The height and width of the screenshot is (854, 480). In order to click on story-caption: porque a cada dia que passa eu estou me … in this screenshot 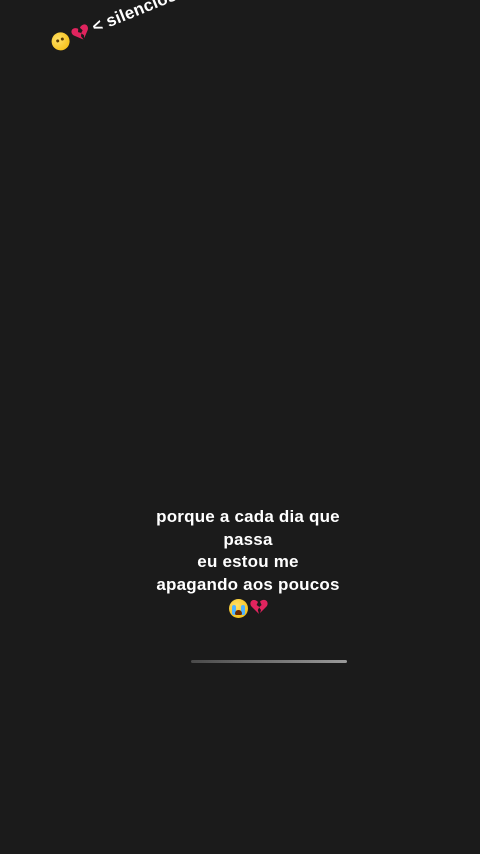, I will do `click(240, 562)`.